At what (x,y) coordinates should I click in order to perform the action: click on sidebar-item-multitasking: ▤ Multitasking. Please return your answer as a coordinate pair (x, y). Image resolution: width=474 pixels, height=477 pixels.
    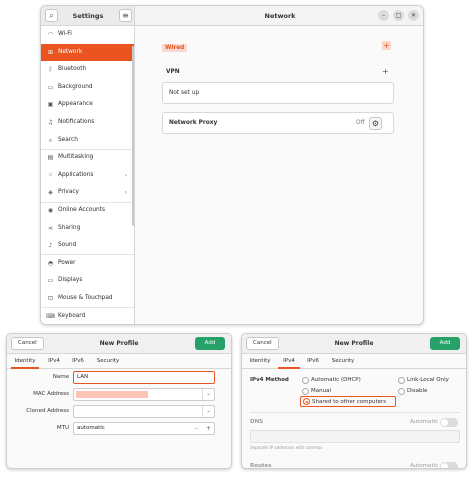
    Looking at the image, I should click on (87, 157).